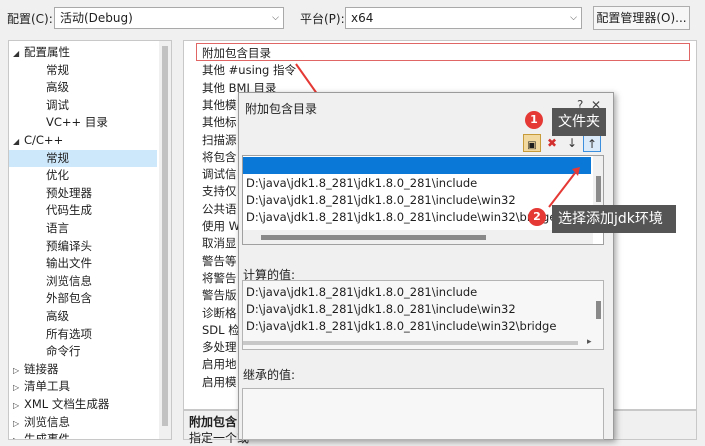 This screenshot has height=446, width=705. Describe the element at coordinates (83, 435) in the screenshot. I see `tree-item: ▷生成事件` at that location.